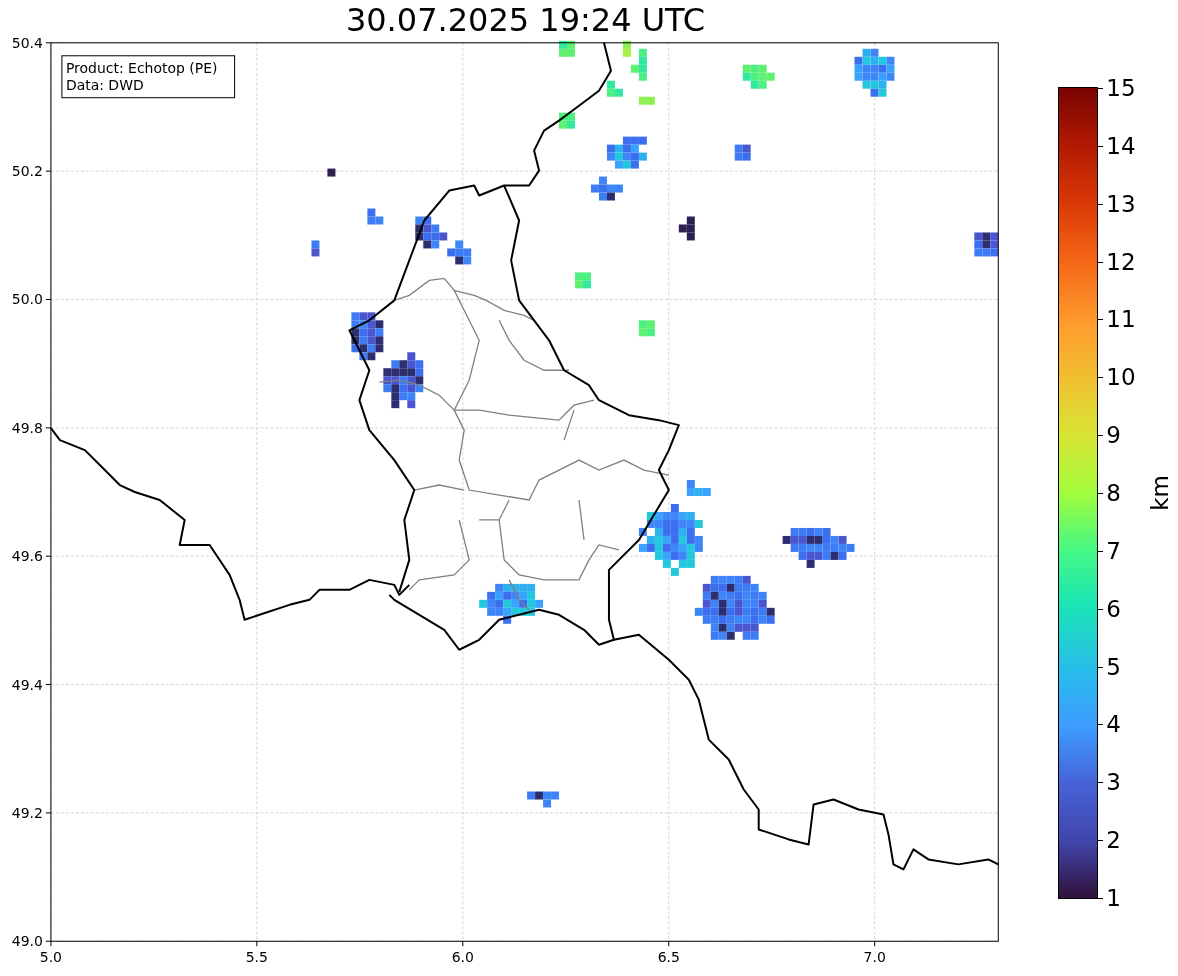 This screenshot has height=976, width=1178. What do you see at coordinates (1160, 493) in the screenshot?
I see `colorbar-label: km` at bounding box center [1160, 493].